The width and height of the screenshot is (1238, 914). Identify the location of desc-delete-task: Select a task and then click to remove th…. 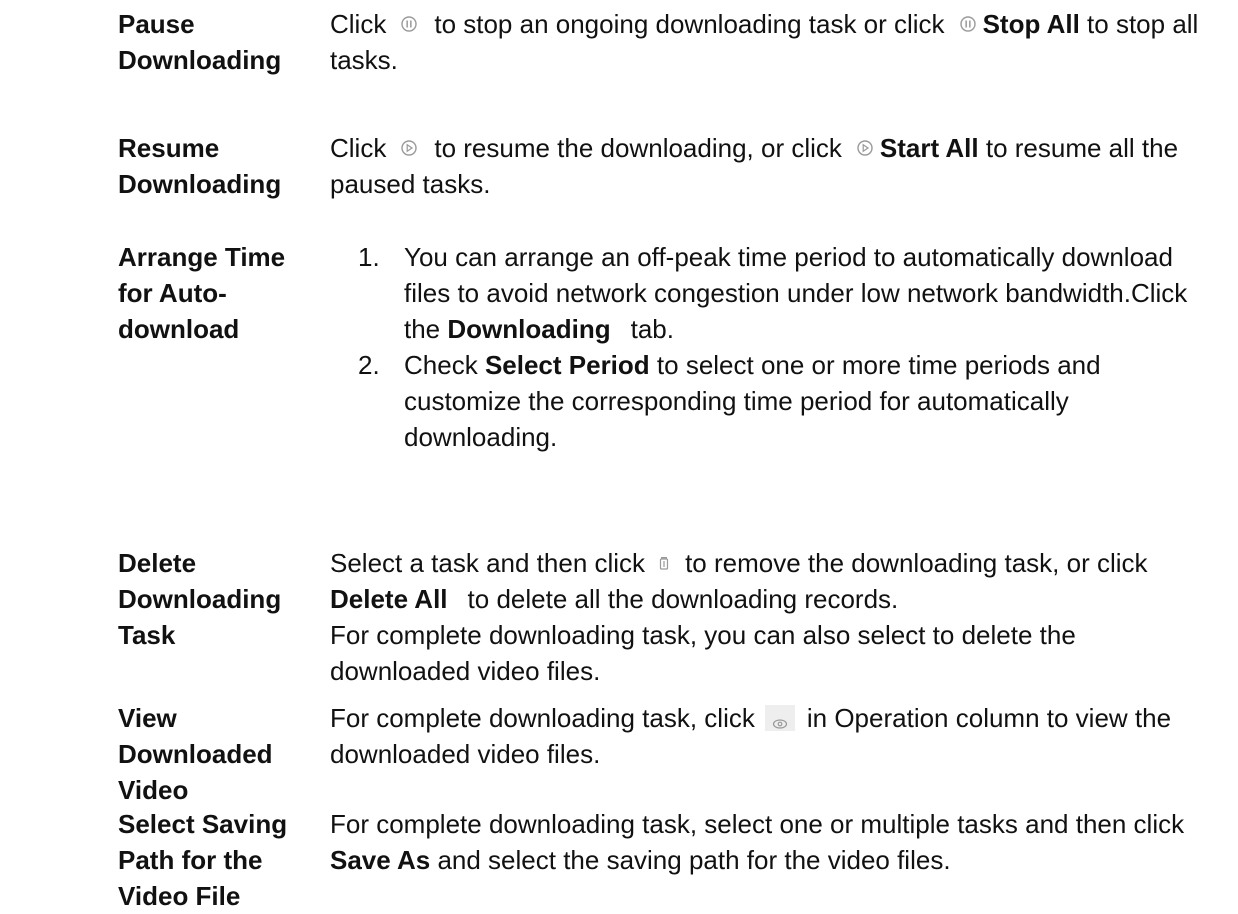
(770, 617).